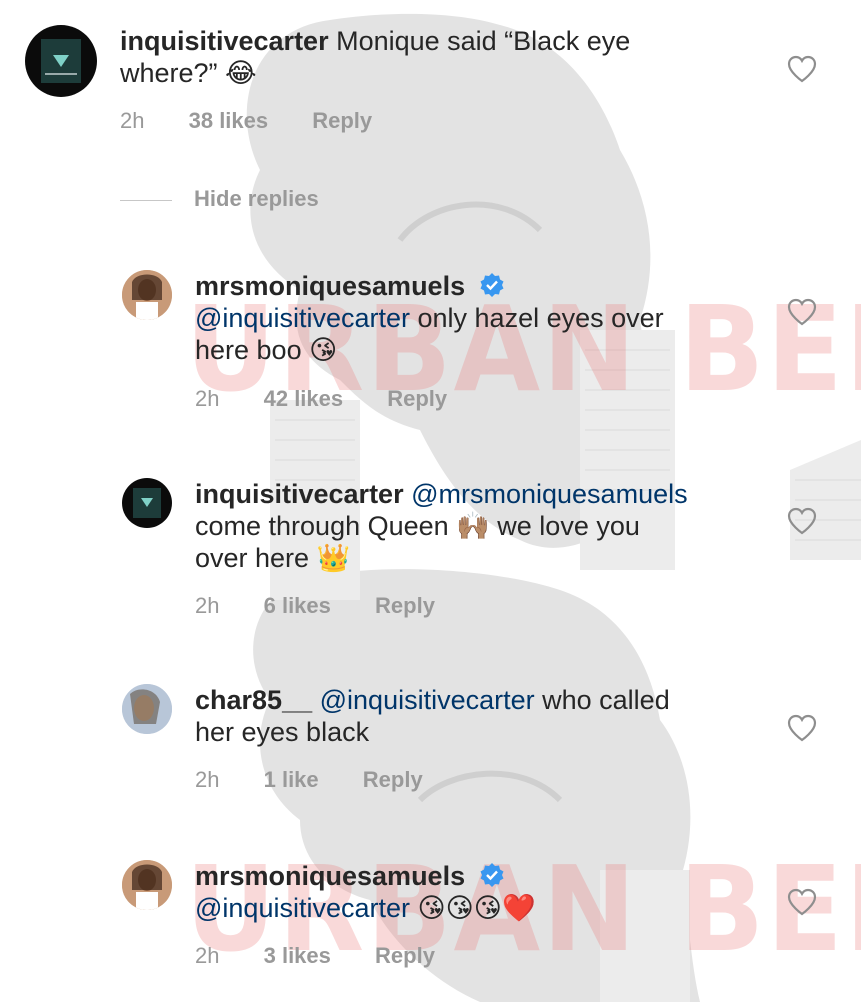 The height and width of the screenshot is (1002, 861). Describe the element at coordinates (229, 120) in the screenshot. I see `likes-count: 38 likes` at that location.